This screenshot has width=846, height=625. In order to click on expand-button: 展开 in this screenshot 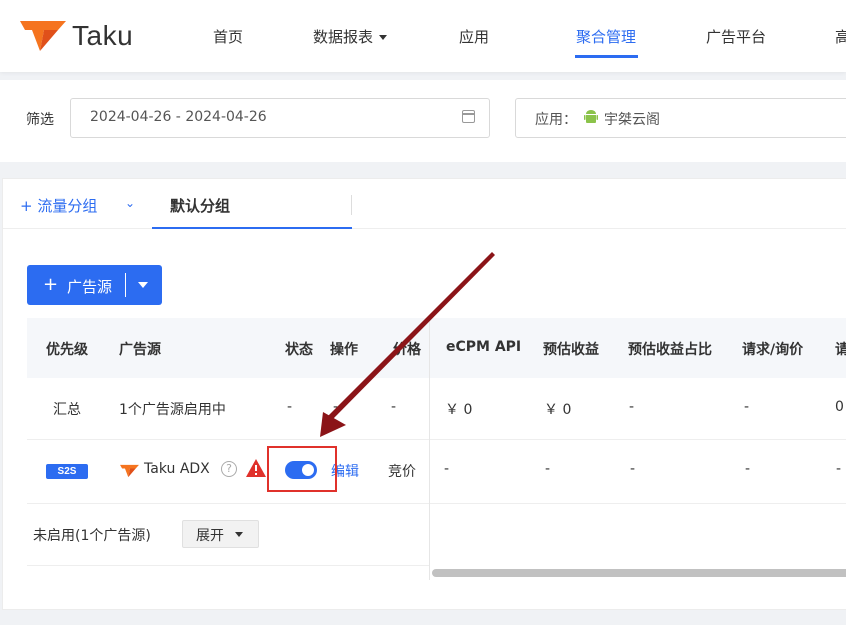, I will do `click(220, 534)`.